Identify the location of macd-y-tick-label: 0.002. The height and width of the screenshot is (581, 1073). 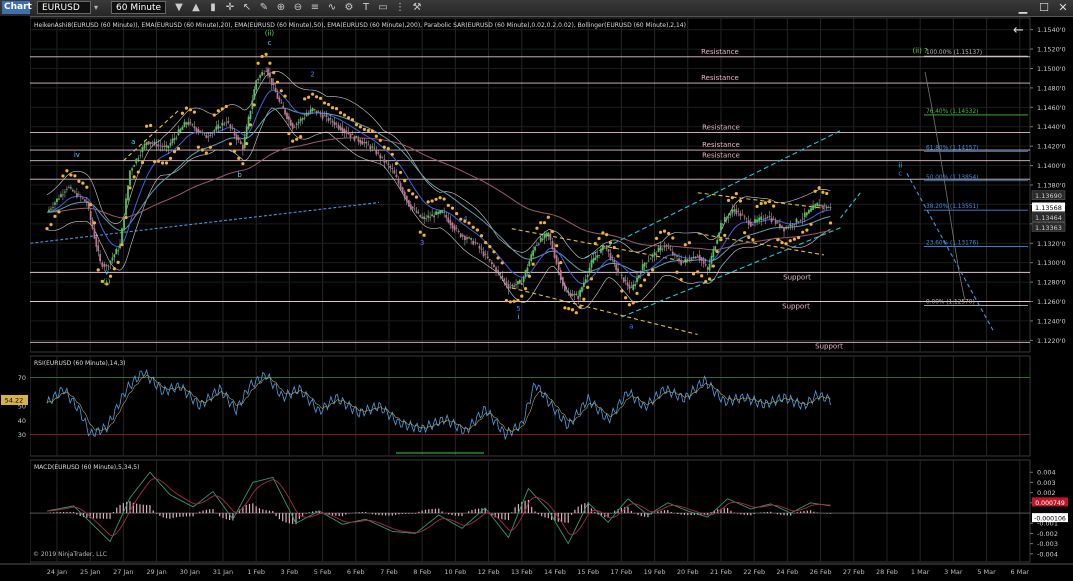
(1046, 493).